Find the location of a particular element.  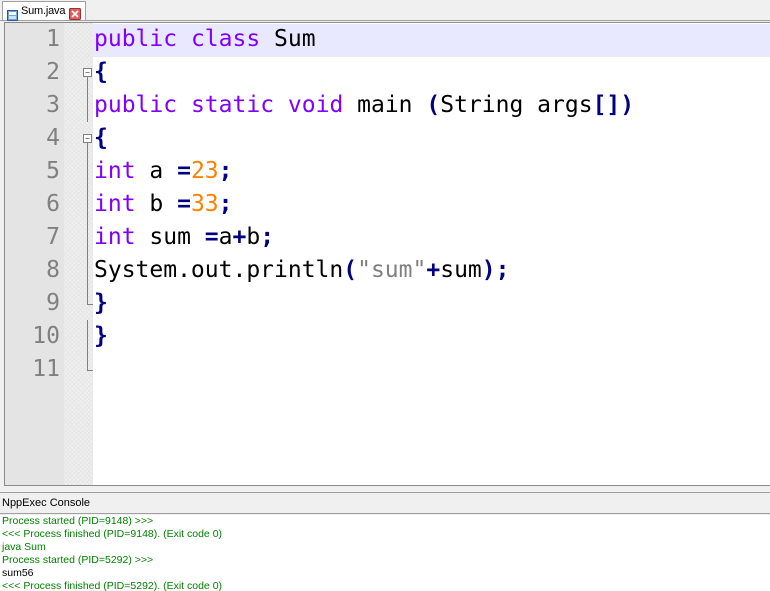

code-line: 3 public static void main (String args[]) is located at coordinates (387, 105).